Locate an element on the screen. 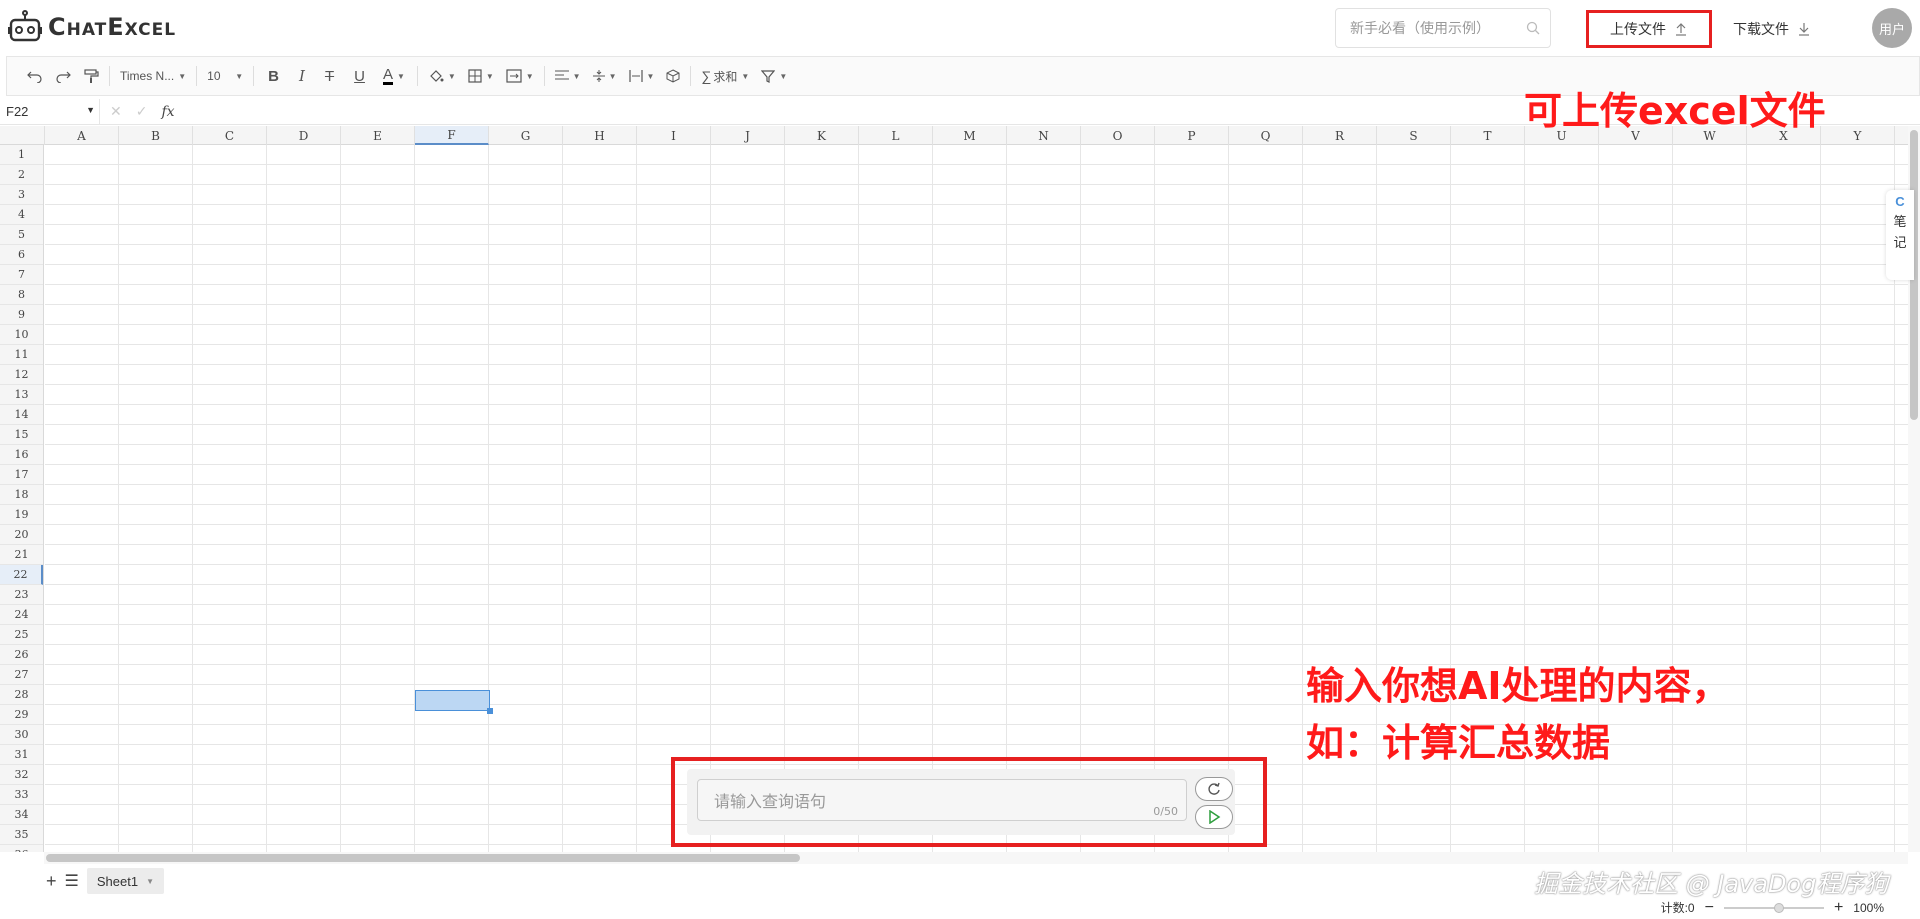 This screenshot has height=919, width=1920. text-wrap-button: ▼ is located at coordinates (642, 76).